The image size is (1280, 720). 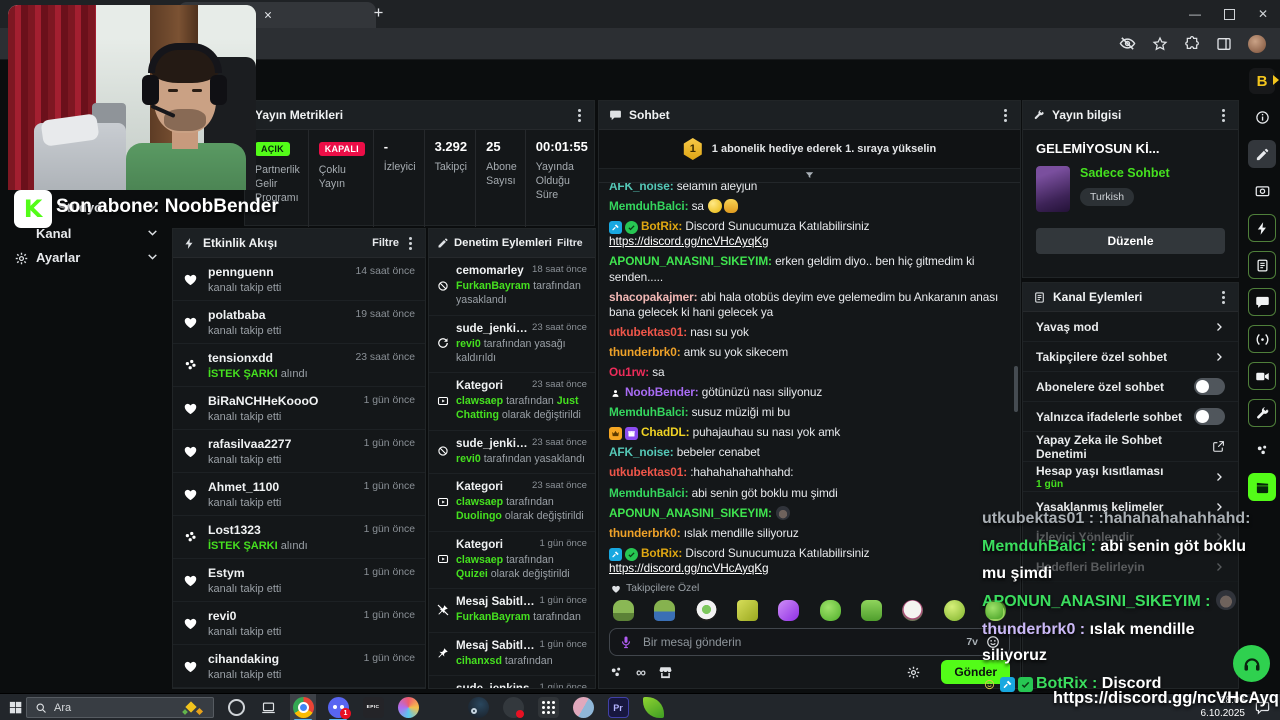 What do you see at coordinates (615, 115) in the screenshot?
I see `chat-bubble-icon` at bounding box center [615, 115].